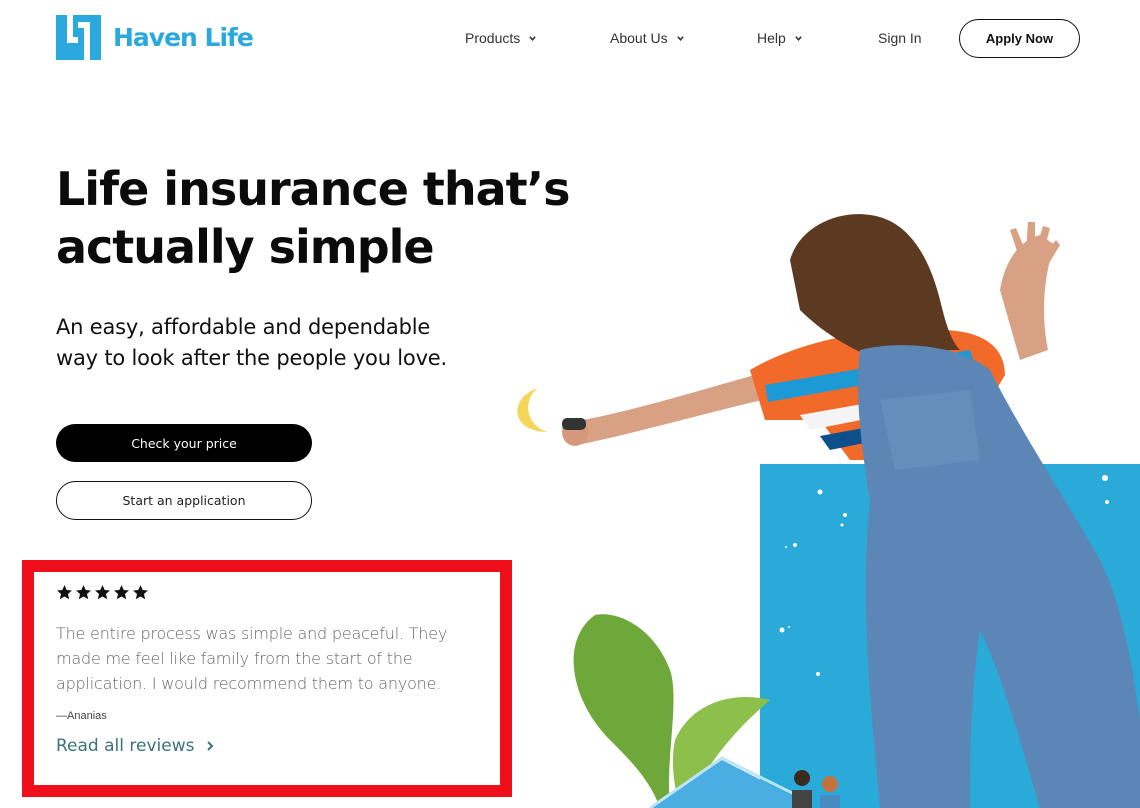 The width and height of the screenshot is (1140, 808). I want to click on chevron-right-icon, so click(210, 746).